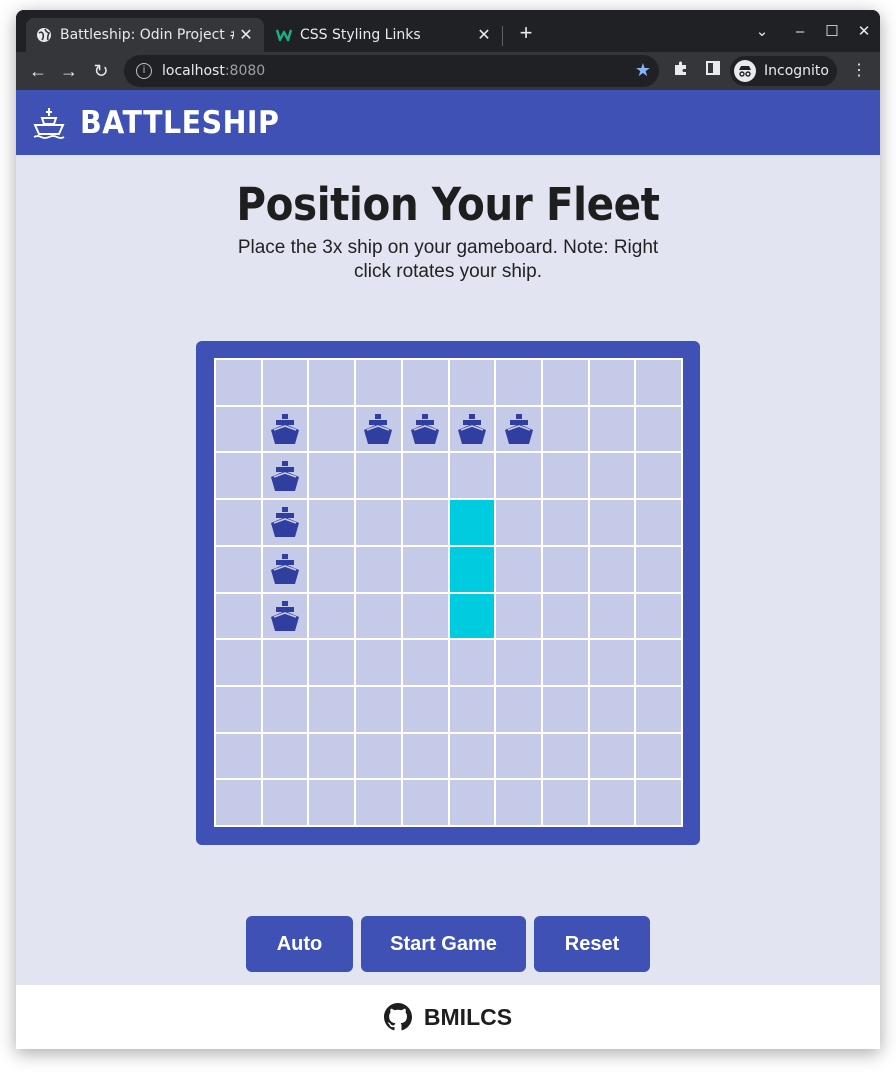 The height and width of the screenshot is (1081, 896). What do you see at coordinates (859, 71) in the screenshot?
I see `more-menu-icon: ⋮` at bounding box center [859, 71].